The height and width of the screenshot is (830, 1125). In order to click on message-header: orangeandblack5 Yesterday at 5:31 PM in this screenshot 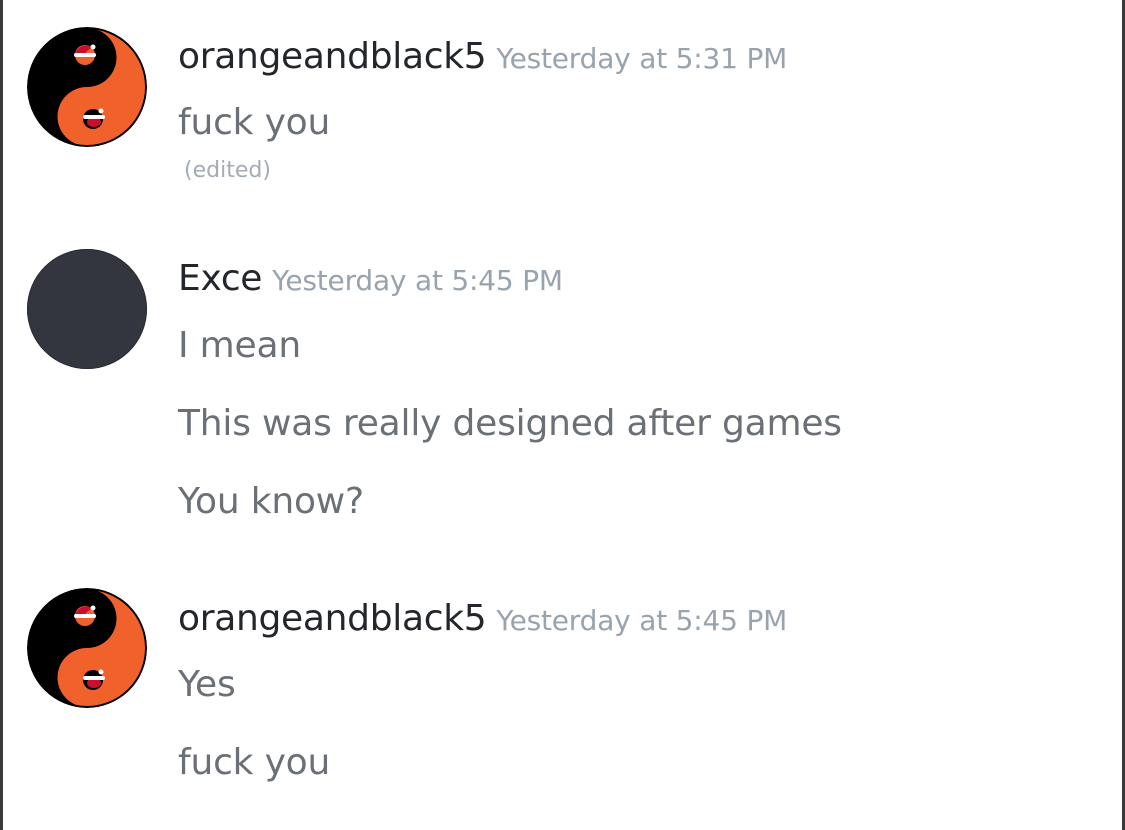, I will do `click(482, 56)`.